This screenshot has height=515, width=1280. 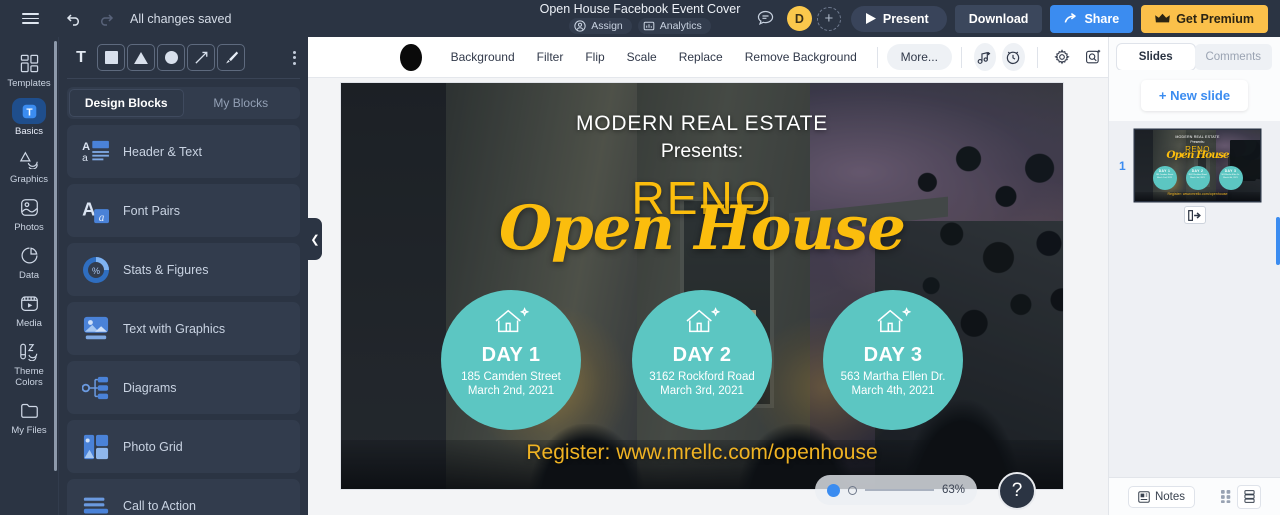 What do you see at coordinates (55, 256) in the screenshot?
I see `rail-scrollbar` at bounding box center [55, 256].